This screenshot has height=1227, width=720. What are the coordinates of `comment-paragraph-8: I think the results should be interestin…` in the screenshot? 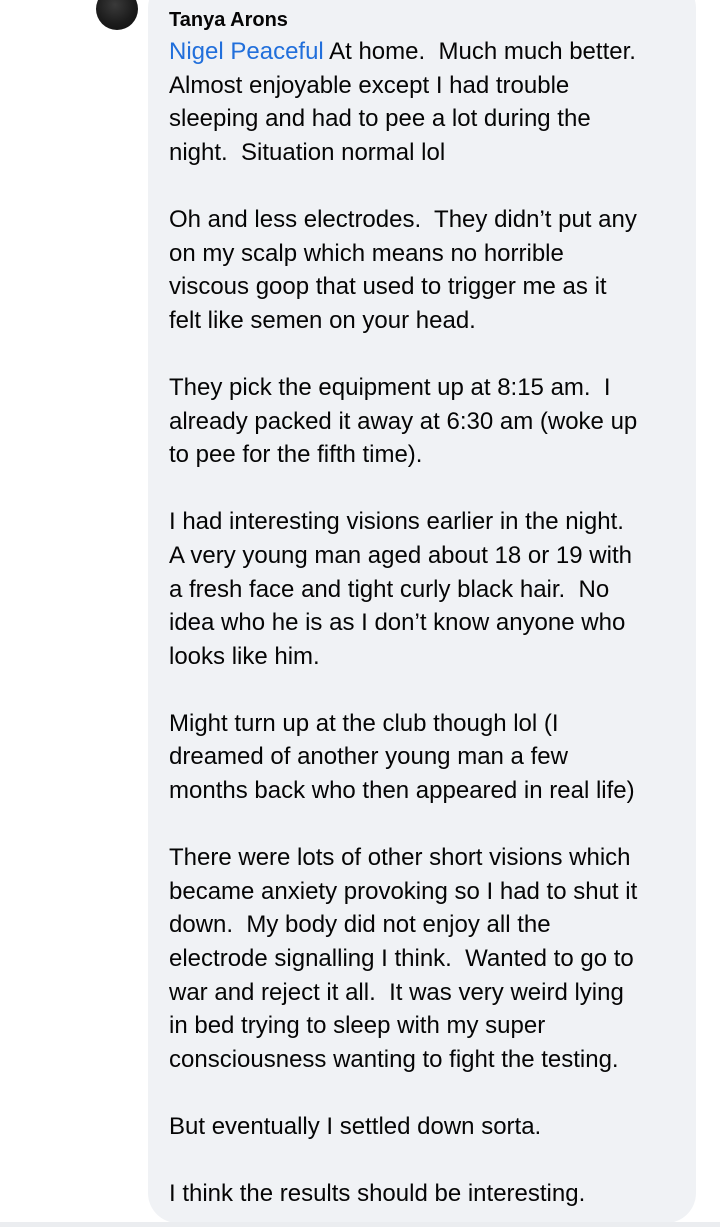 It's located at (377, 1194).